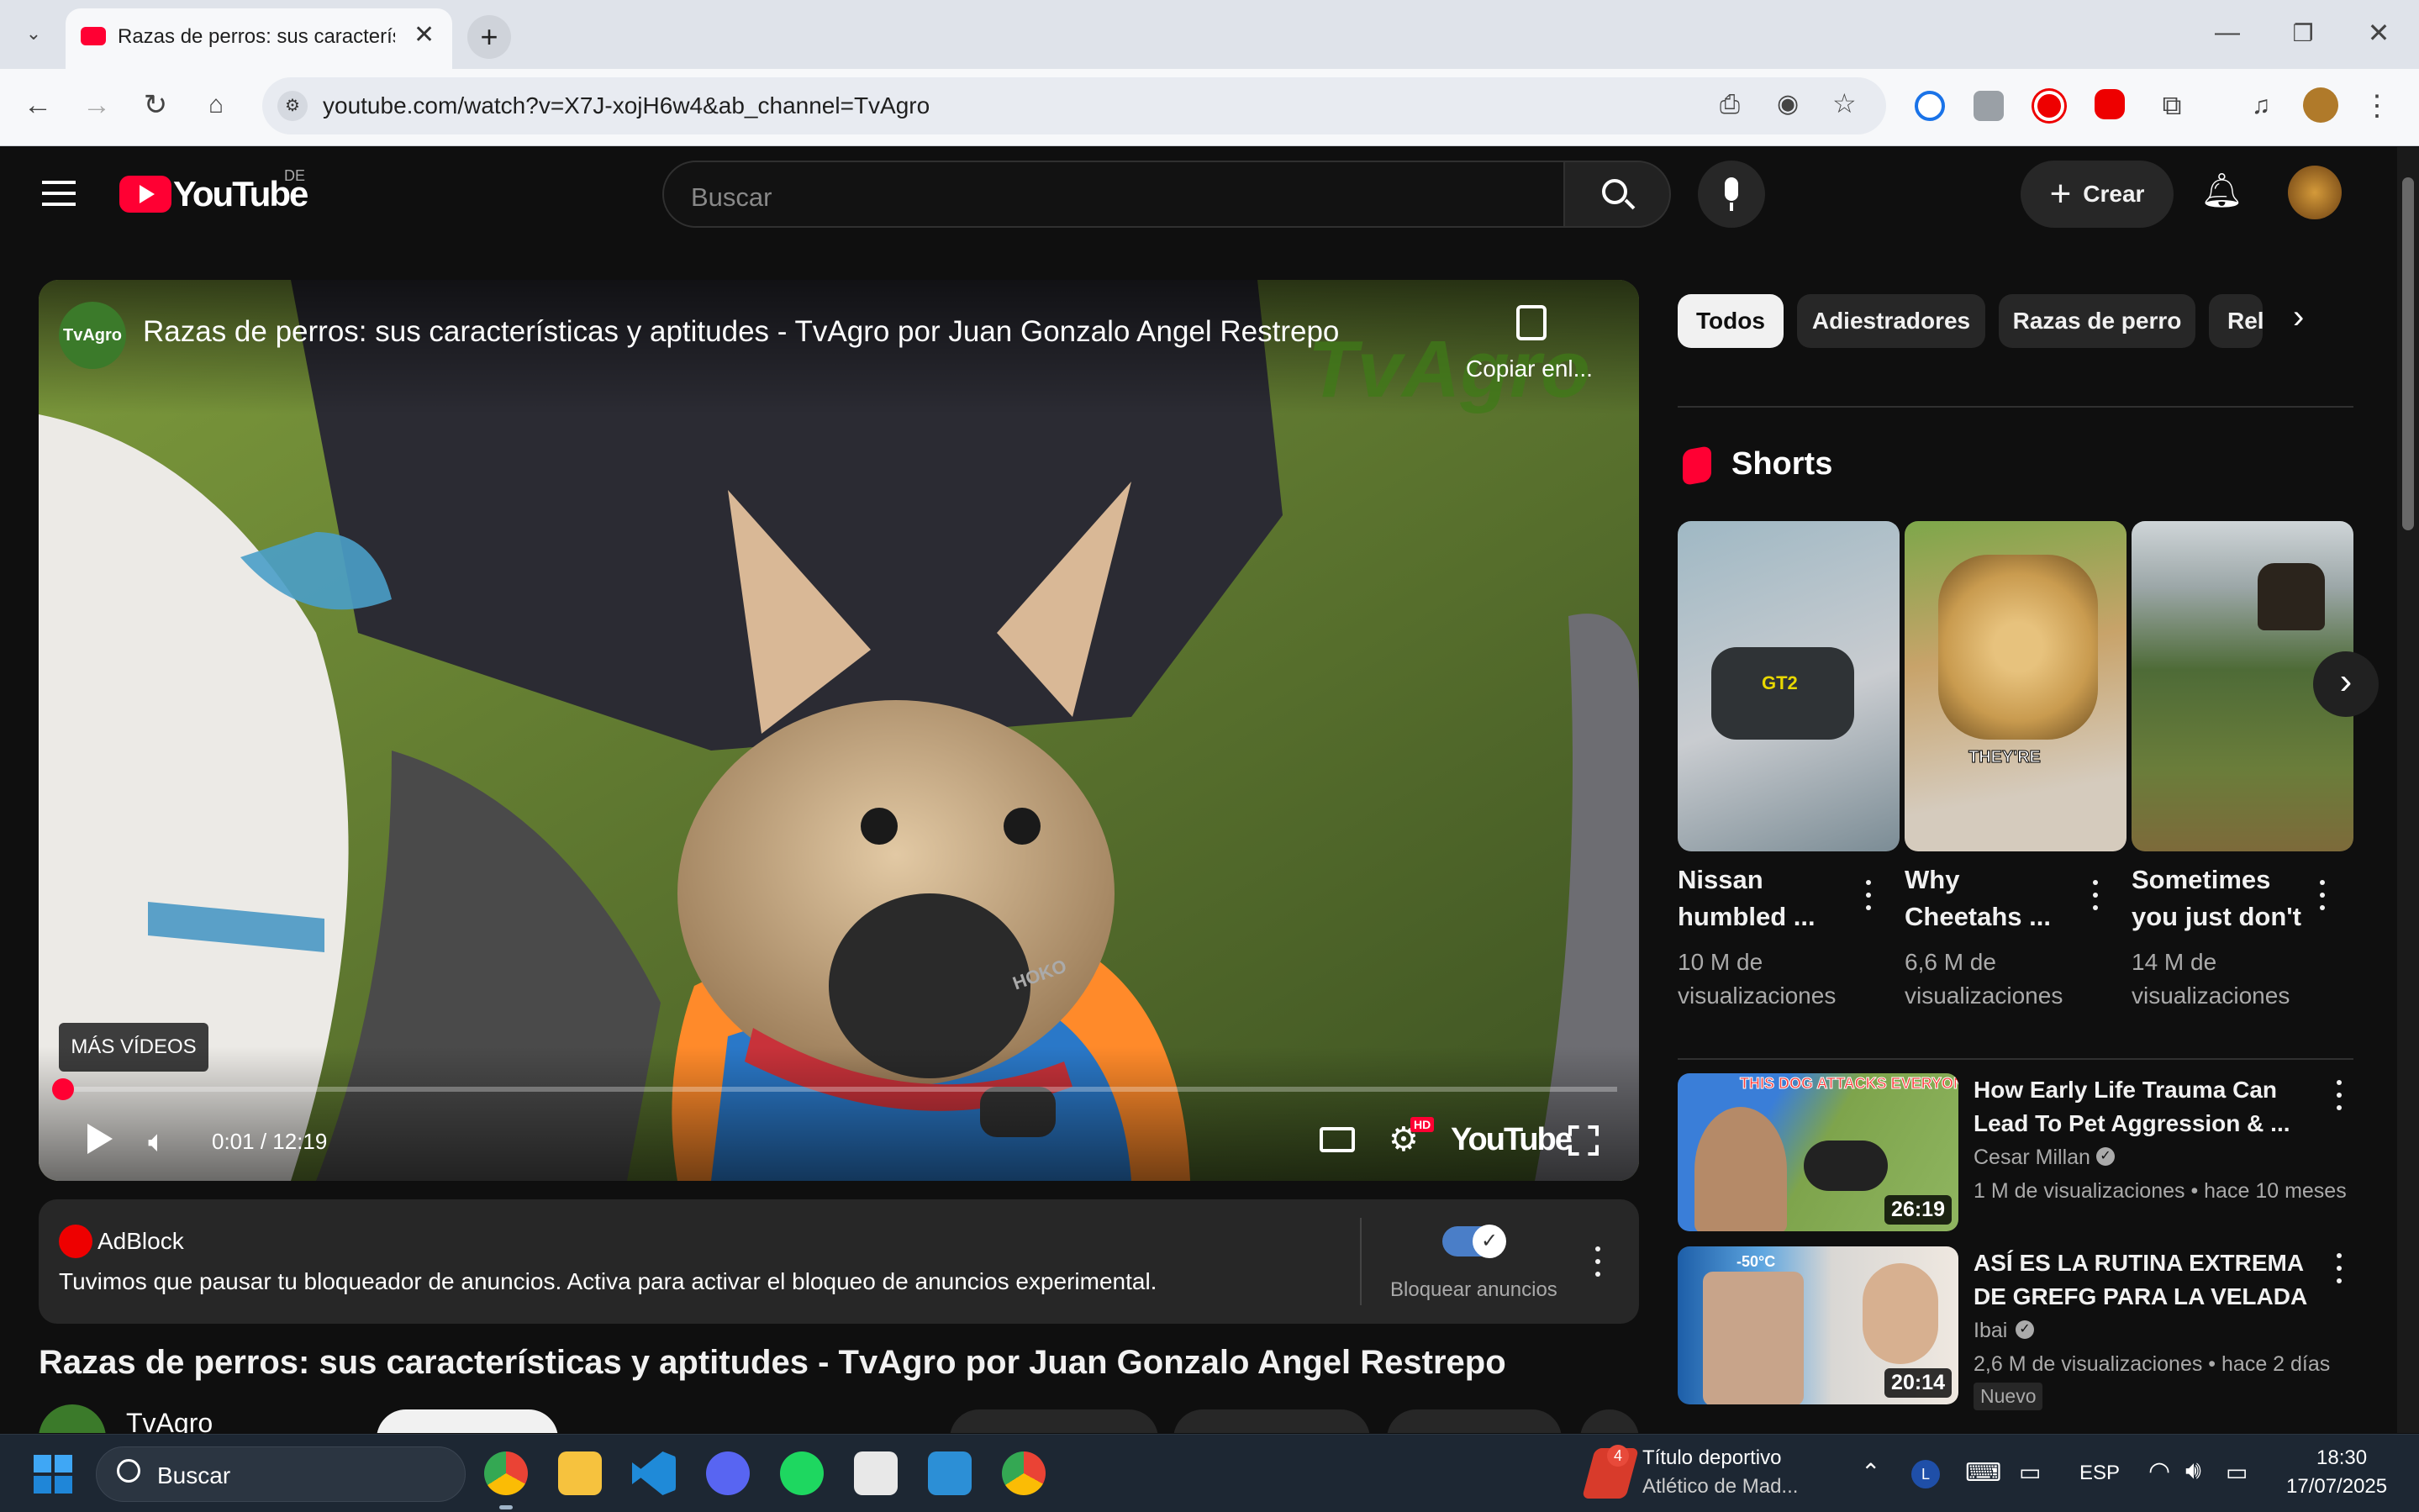  I want to click on language-indicator: ESP, so click(2099, 1474).